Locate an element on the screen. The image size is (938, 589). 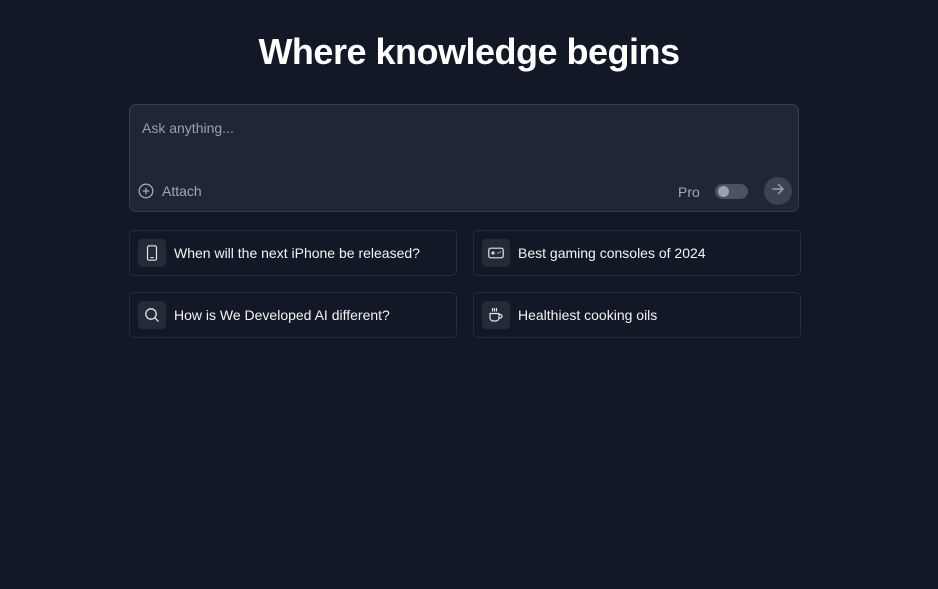
suggestion-card: When will the next iPhone be released? is located at coordinates (293, 253).